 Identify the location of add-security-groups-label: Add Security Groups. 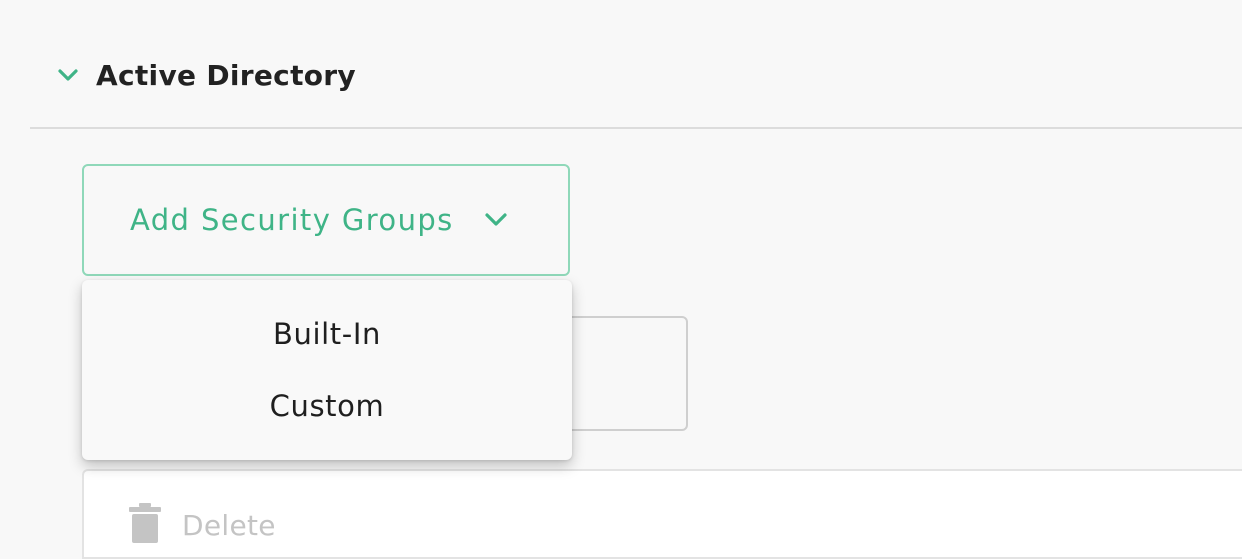
(292, 220).